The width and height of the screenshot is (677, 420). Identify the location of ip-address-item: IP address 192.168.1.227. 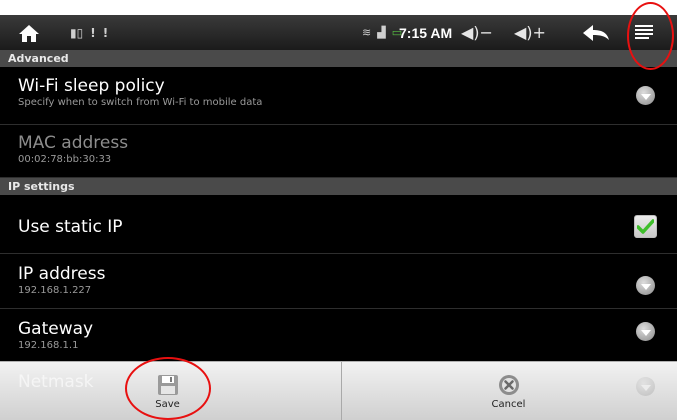
(338, 281).